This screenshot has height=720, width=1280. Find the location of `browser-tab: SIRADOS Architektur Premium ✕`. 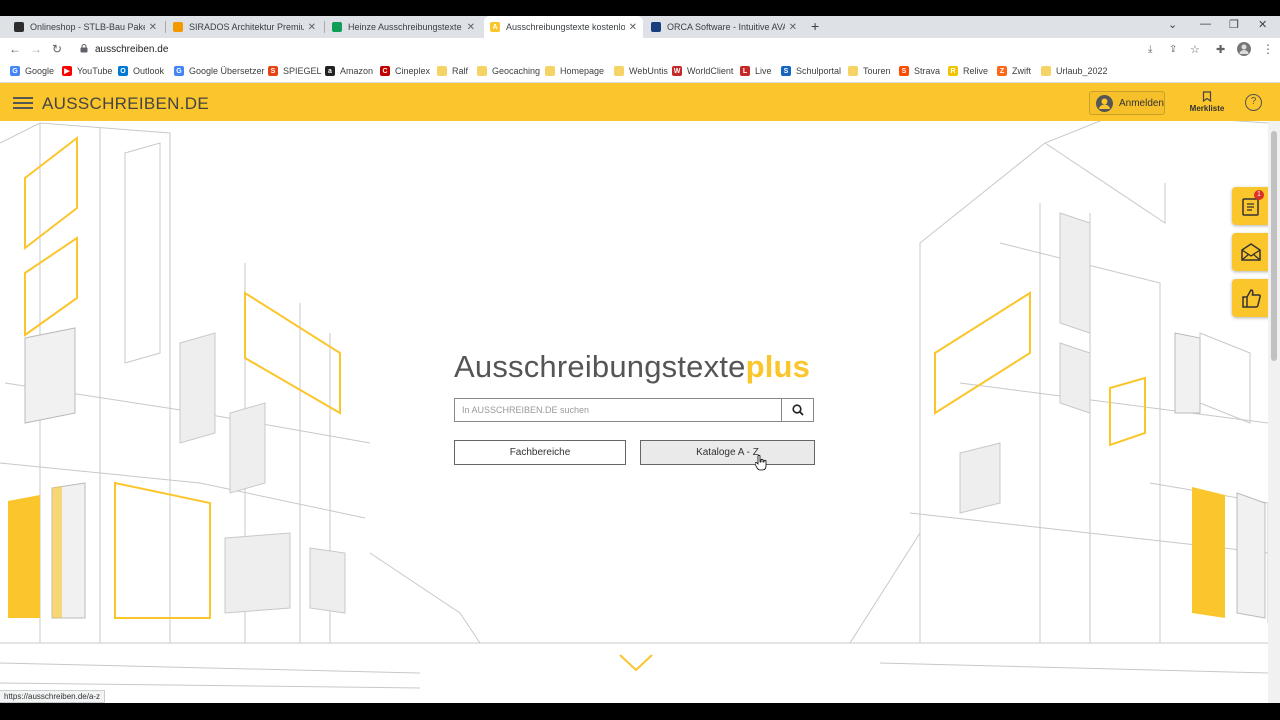

browser-tab: SIRADOS Architektur Premium ✕ is located at coordinates (244, 27).